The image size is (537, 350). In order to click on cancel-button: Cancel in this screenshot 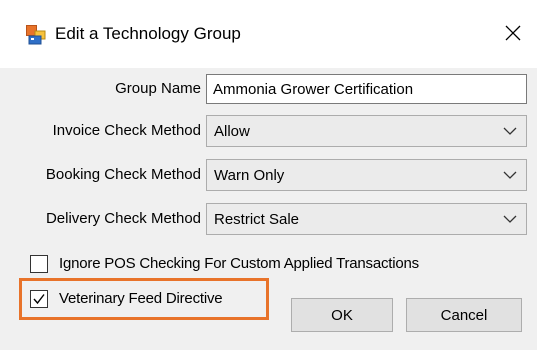, I will do `click(464, 315)`.